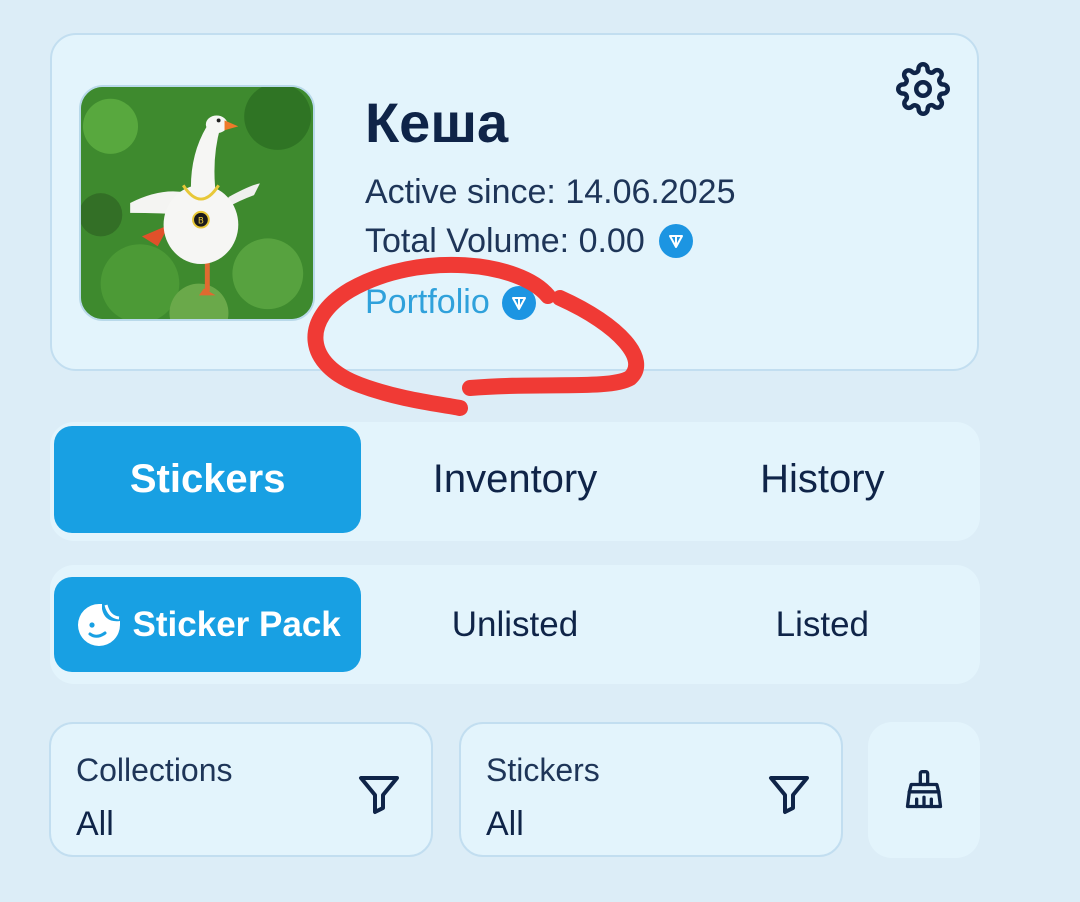  What do you see at coordinates (923, 89) in the screenshot?
I see `gear-icon` at bounding box center [923, 89].